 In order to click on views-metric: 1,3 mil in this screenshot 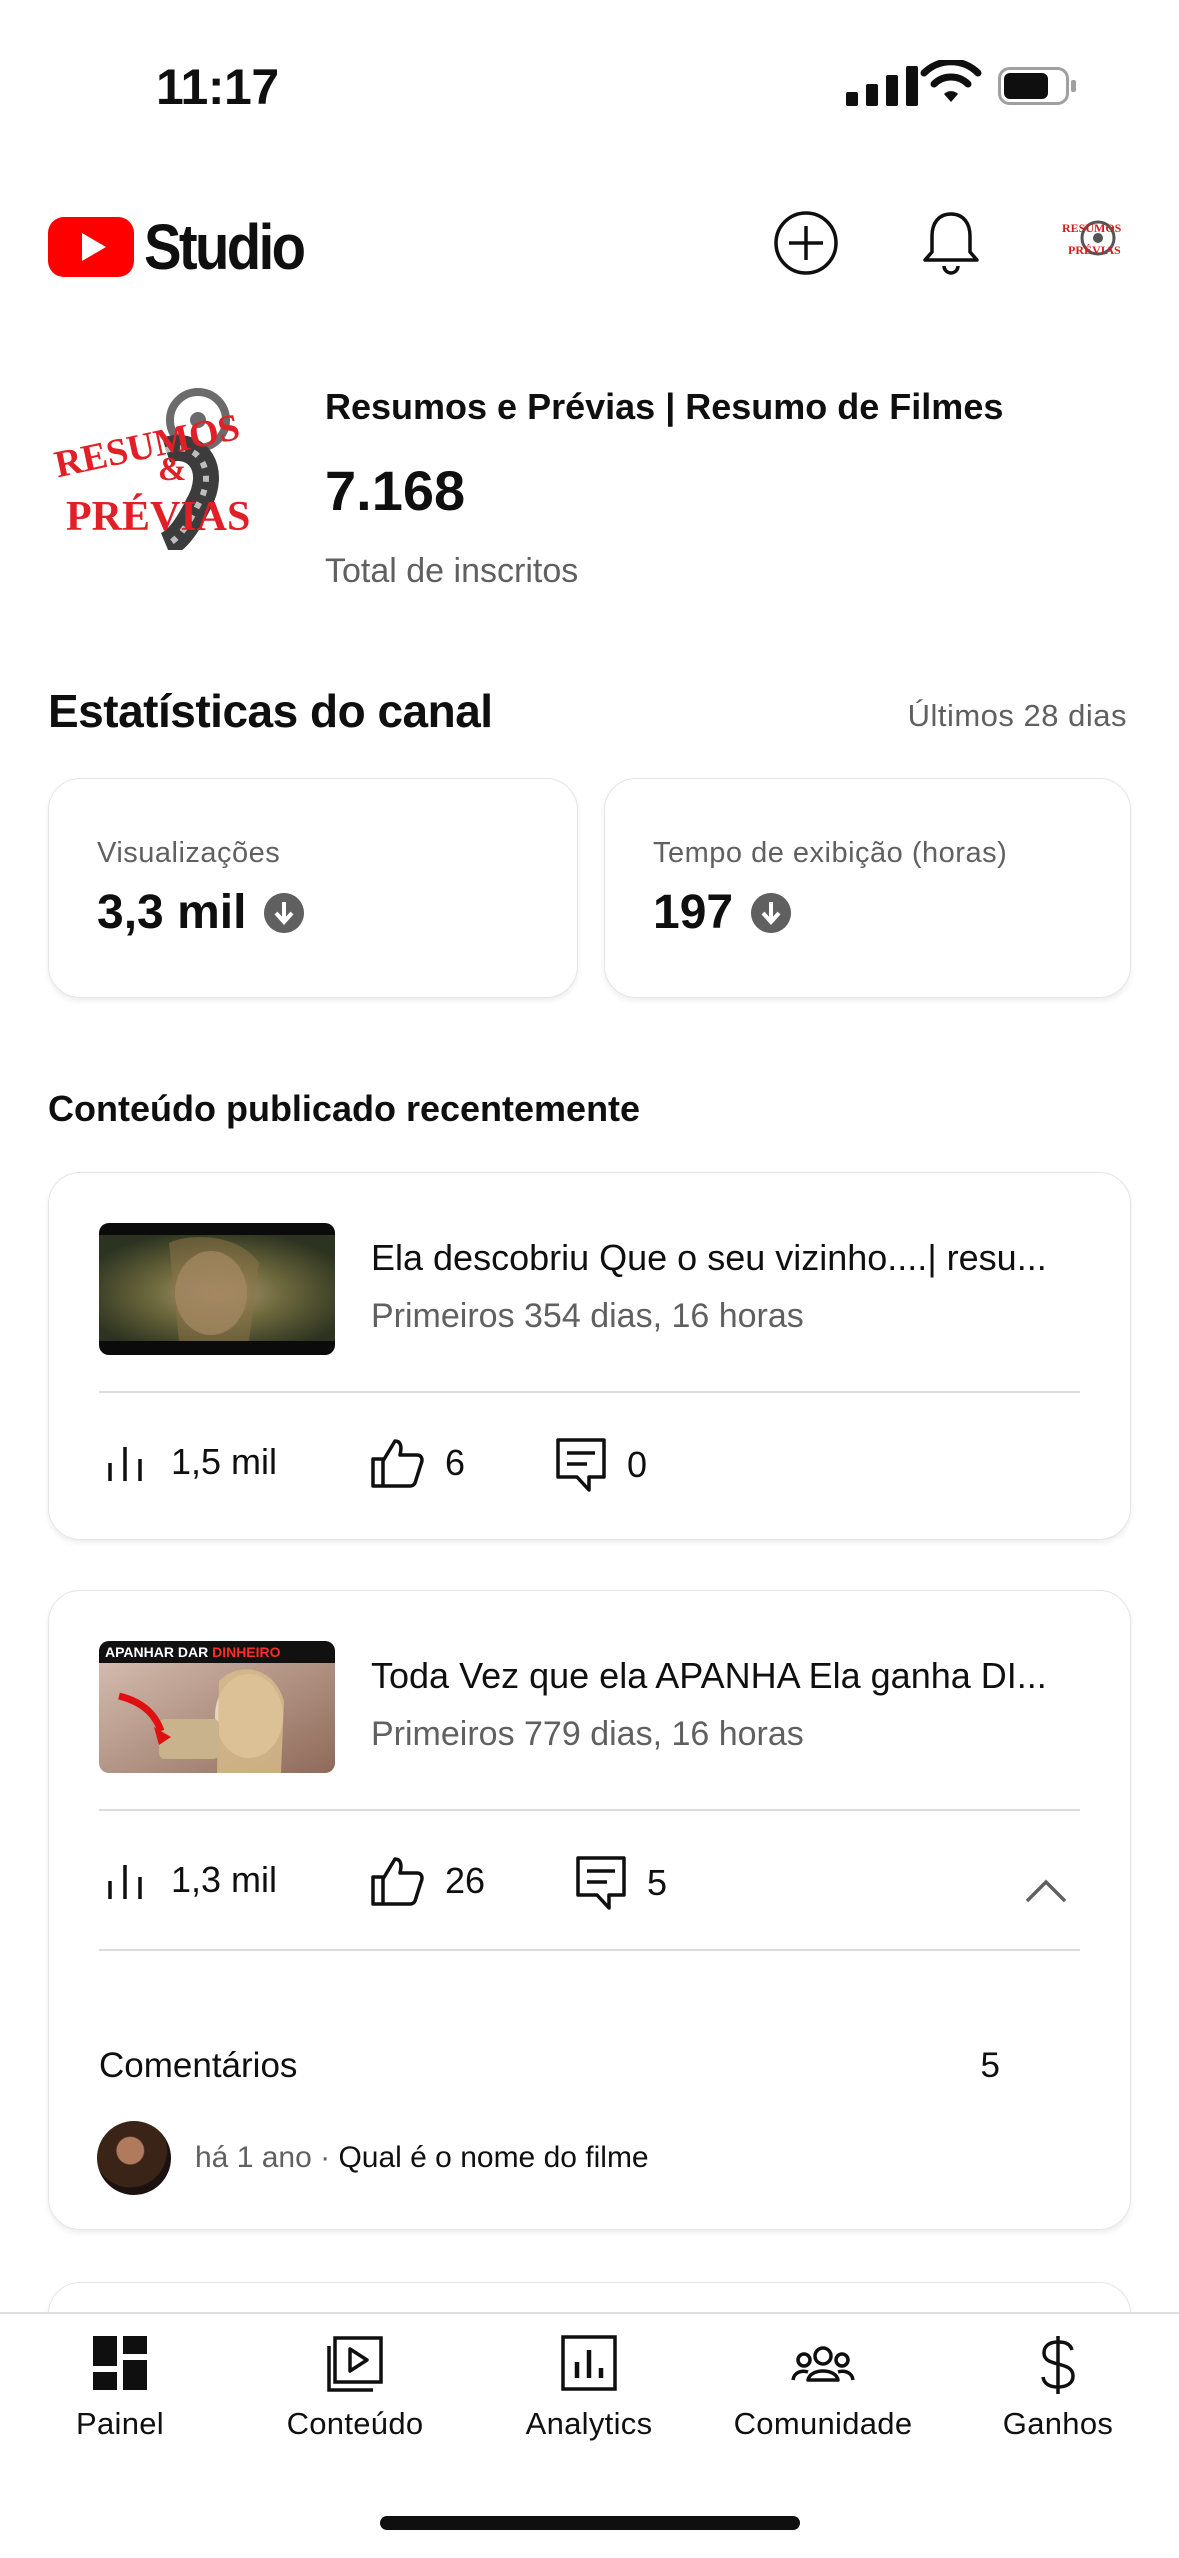, I will do `click(191, 1880)`.